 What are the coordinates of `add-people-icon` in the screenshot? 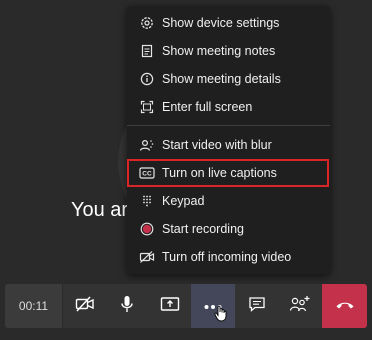 It's located at (300, 306).